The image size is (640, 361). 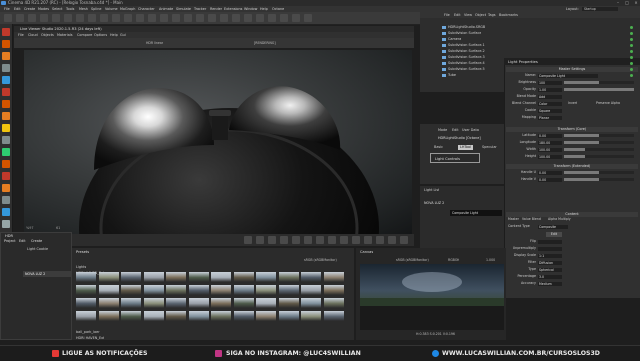 What do you see at coordinates (453, 260) in the screenshot?
I see `canvas-mode: RGBOK` at bounding box center [453, 260].